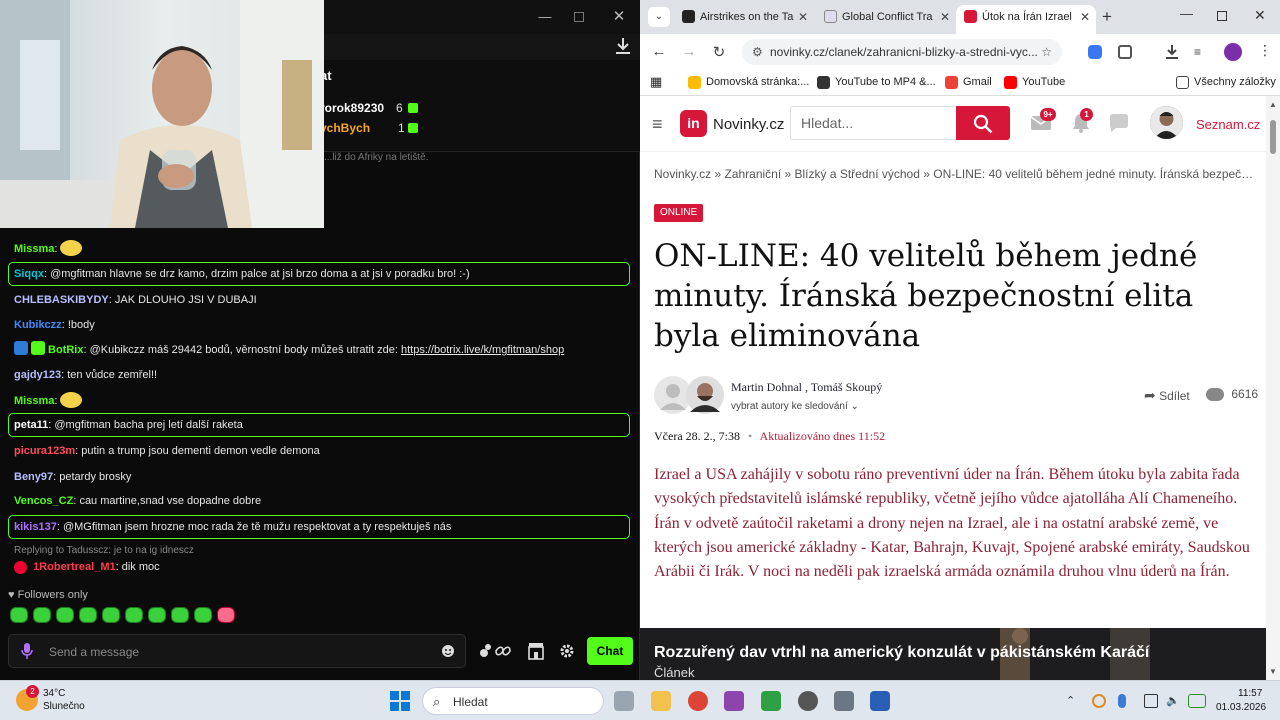 The height and width of the screenshot is (720, 1280). What do you see at coordinates (567, 651) in the screenshot?
I see `settings-gear-icon` at bounding box center [567, 651].